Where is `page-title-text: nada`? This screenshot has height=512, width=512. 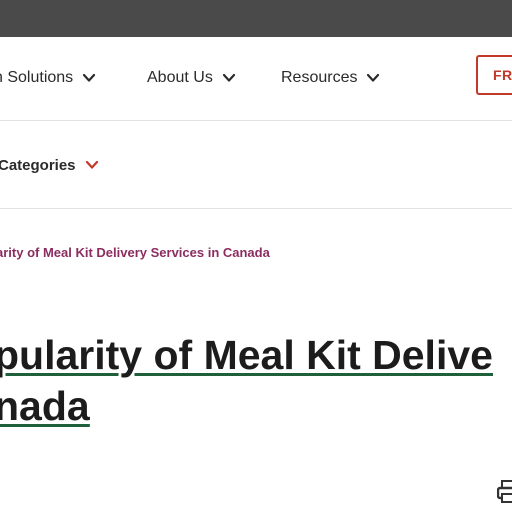
page-title-text: nada is located at coordinates (45, 406).